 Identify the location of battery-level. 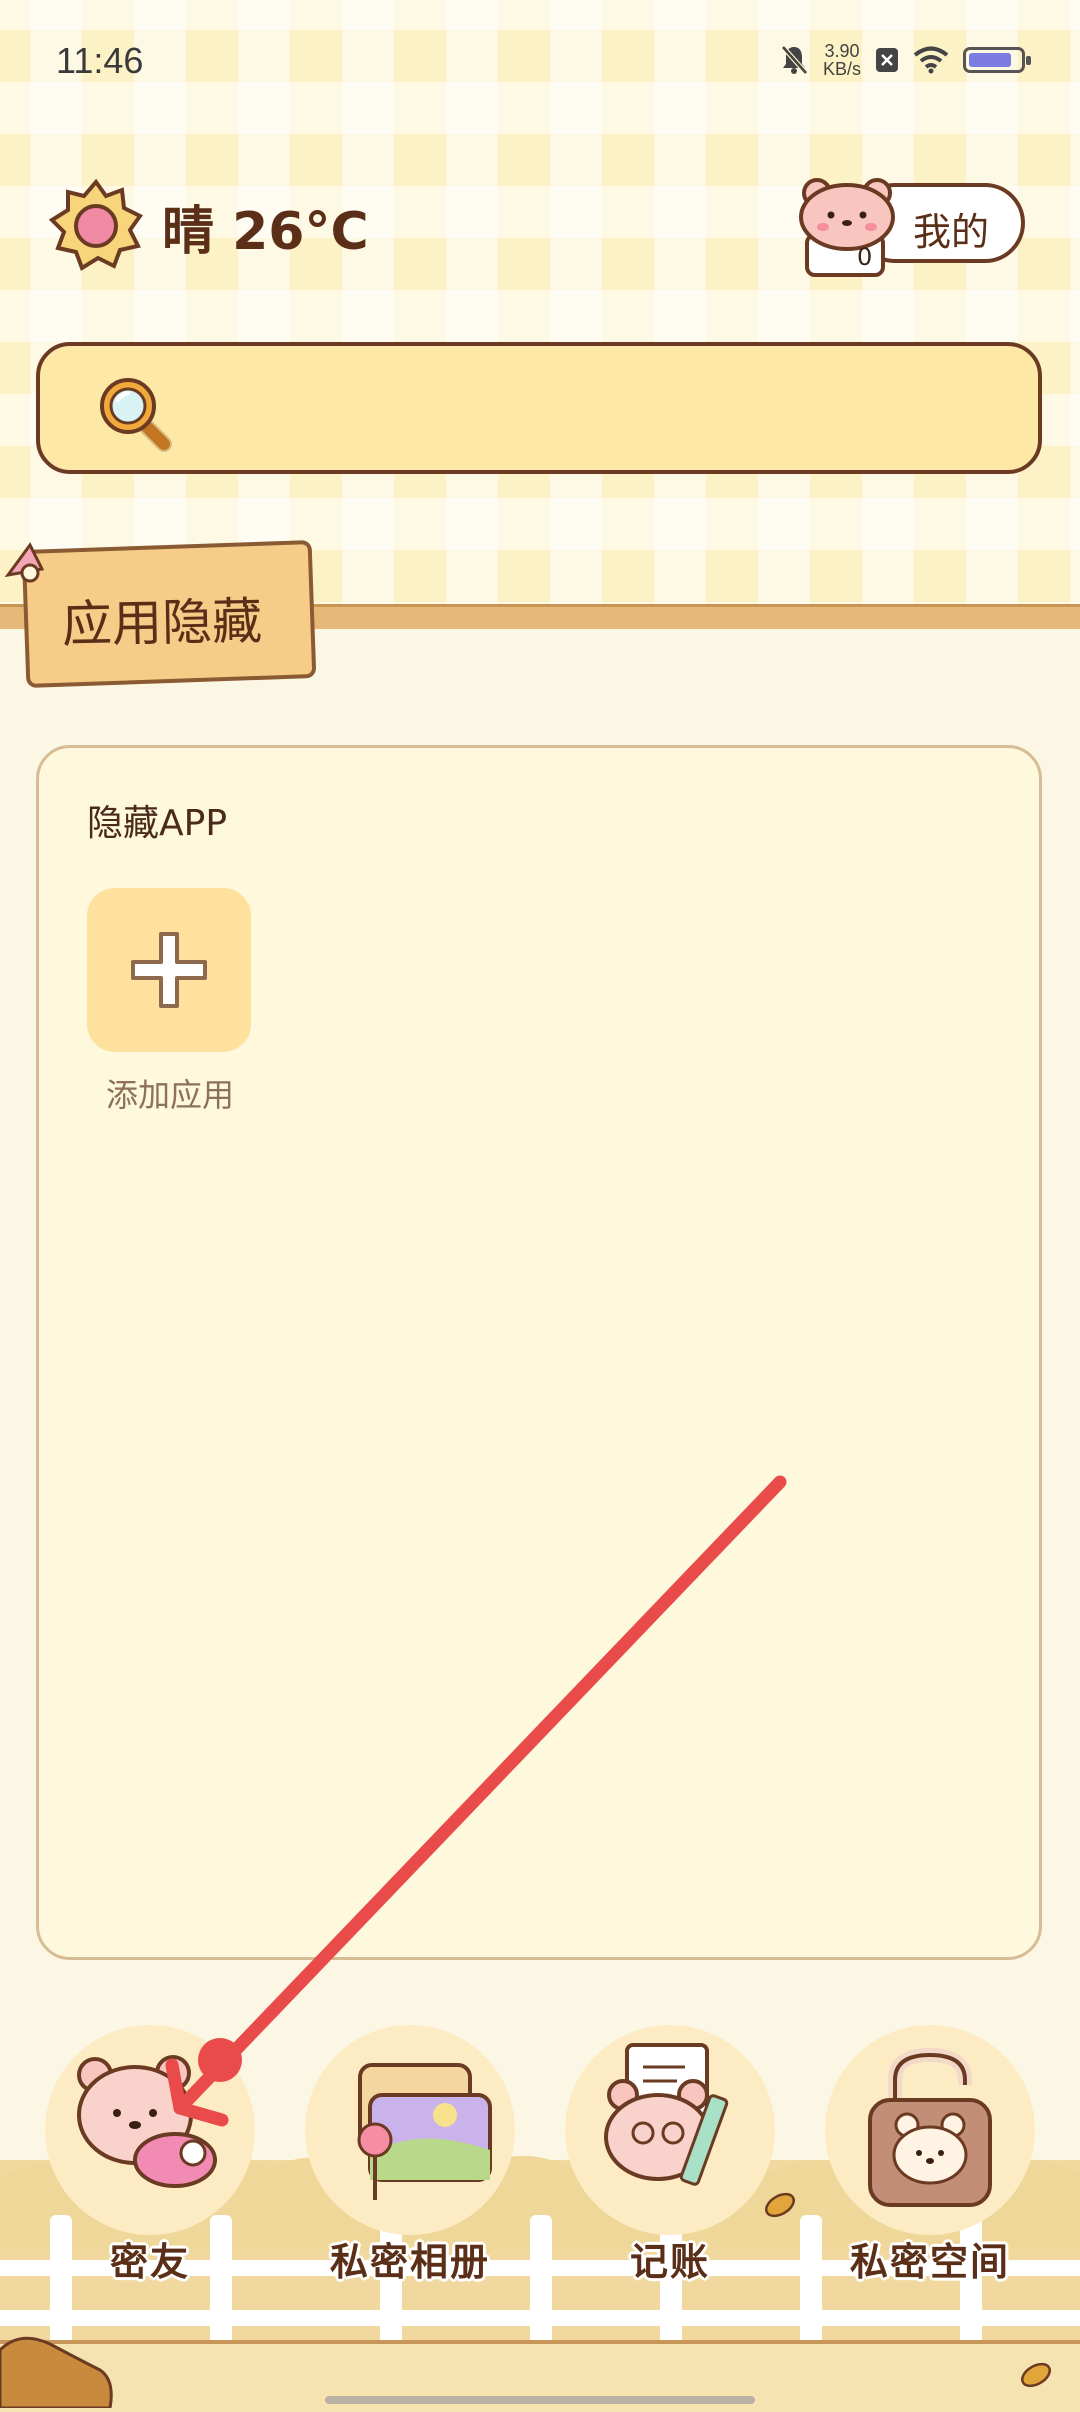
(990, 60).